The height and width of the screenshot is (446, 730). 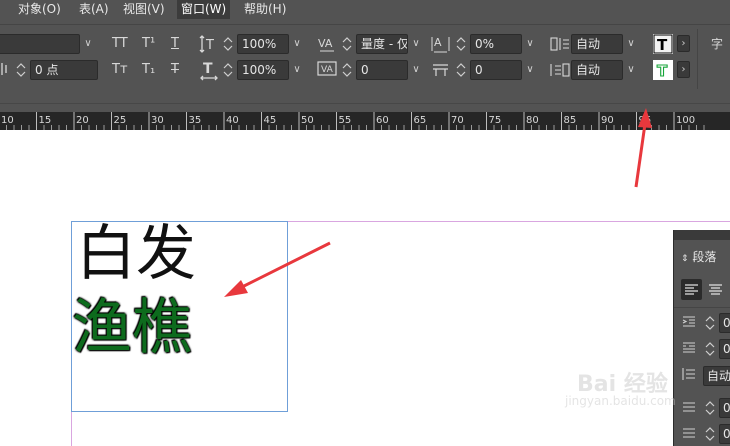 What do you see at coordinates (120, 70) in the screenshot?
I see `small-caps-icon: Tт` at bounding box center [120, 70].